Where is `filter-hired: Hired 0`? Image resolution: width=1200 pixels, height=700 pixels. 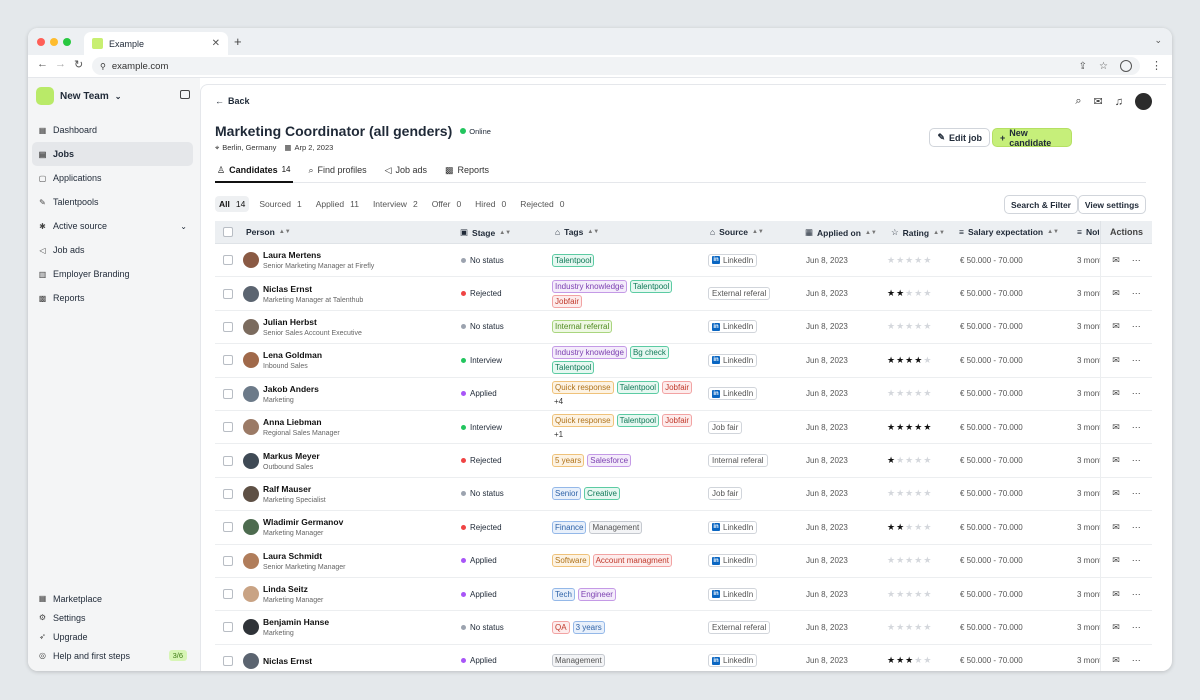 filter-hired: Hired 0 is located at coordinates (490, 204).